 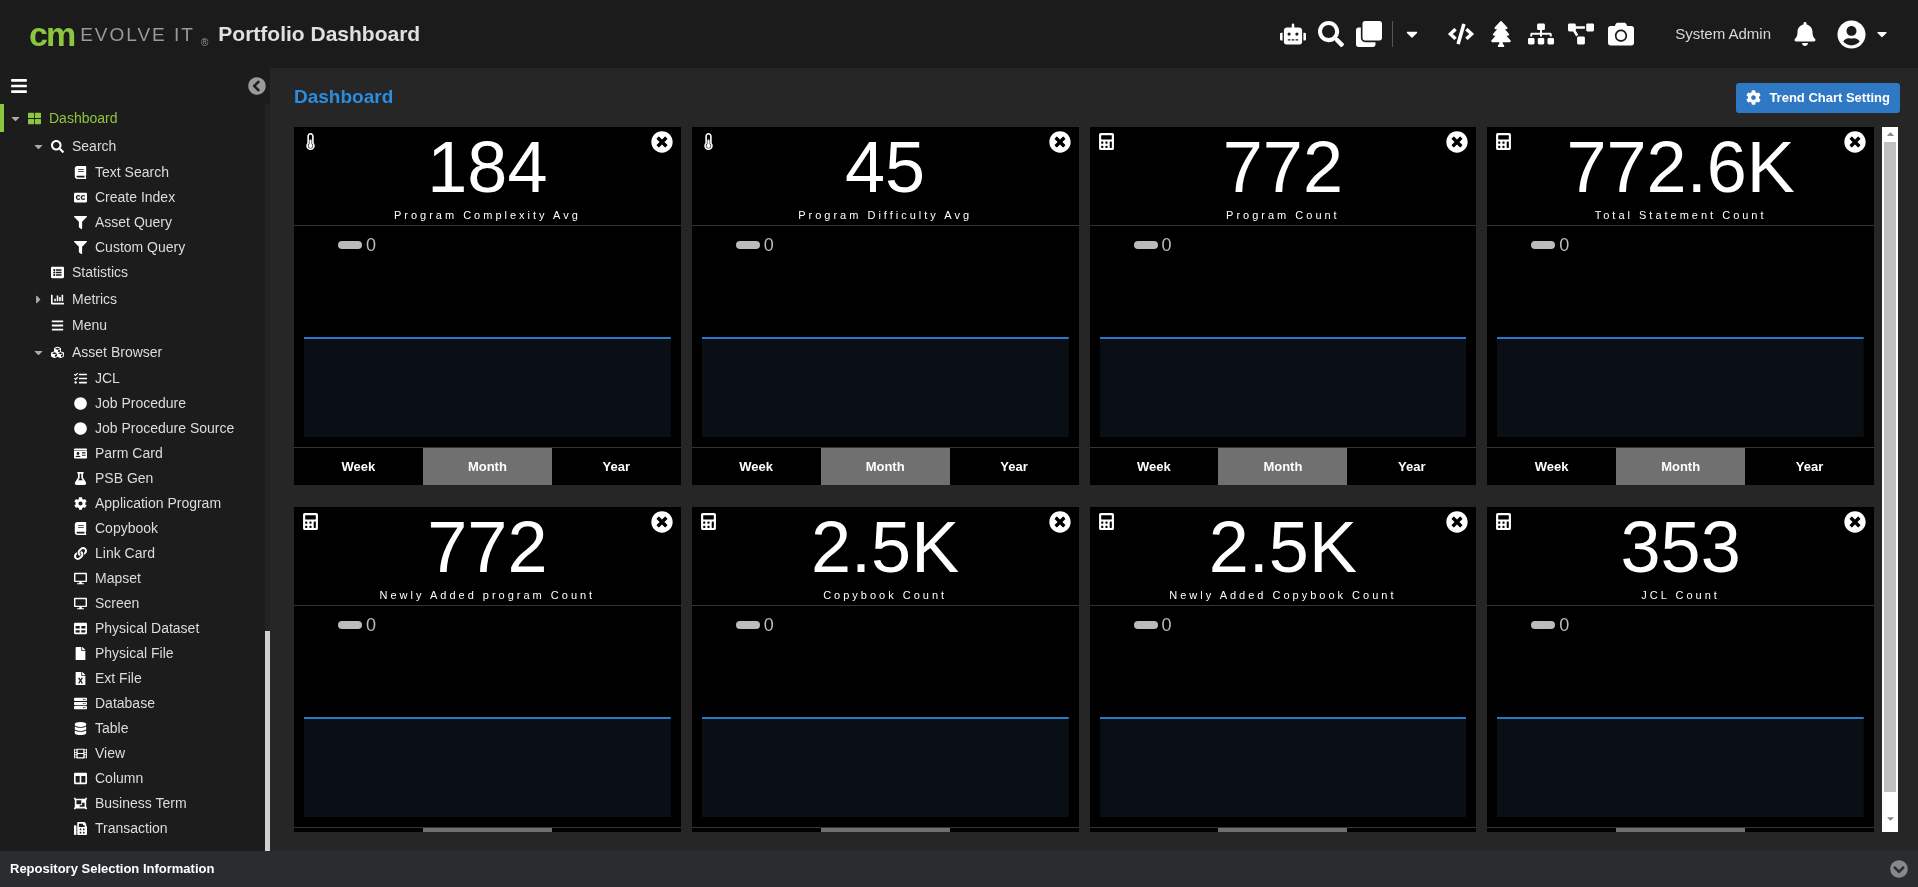 I want to click on sitemap-icon, so click(x=1541, y=34).